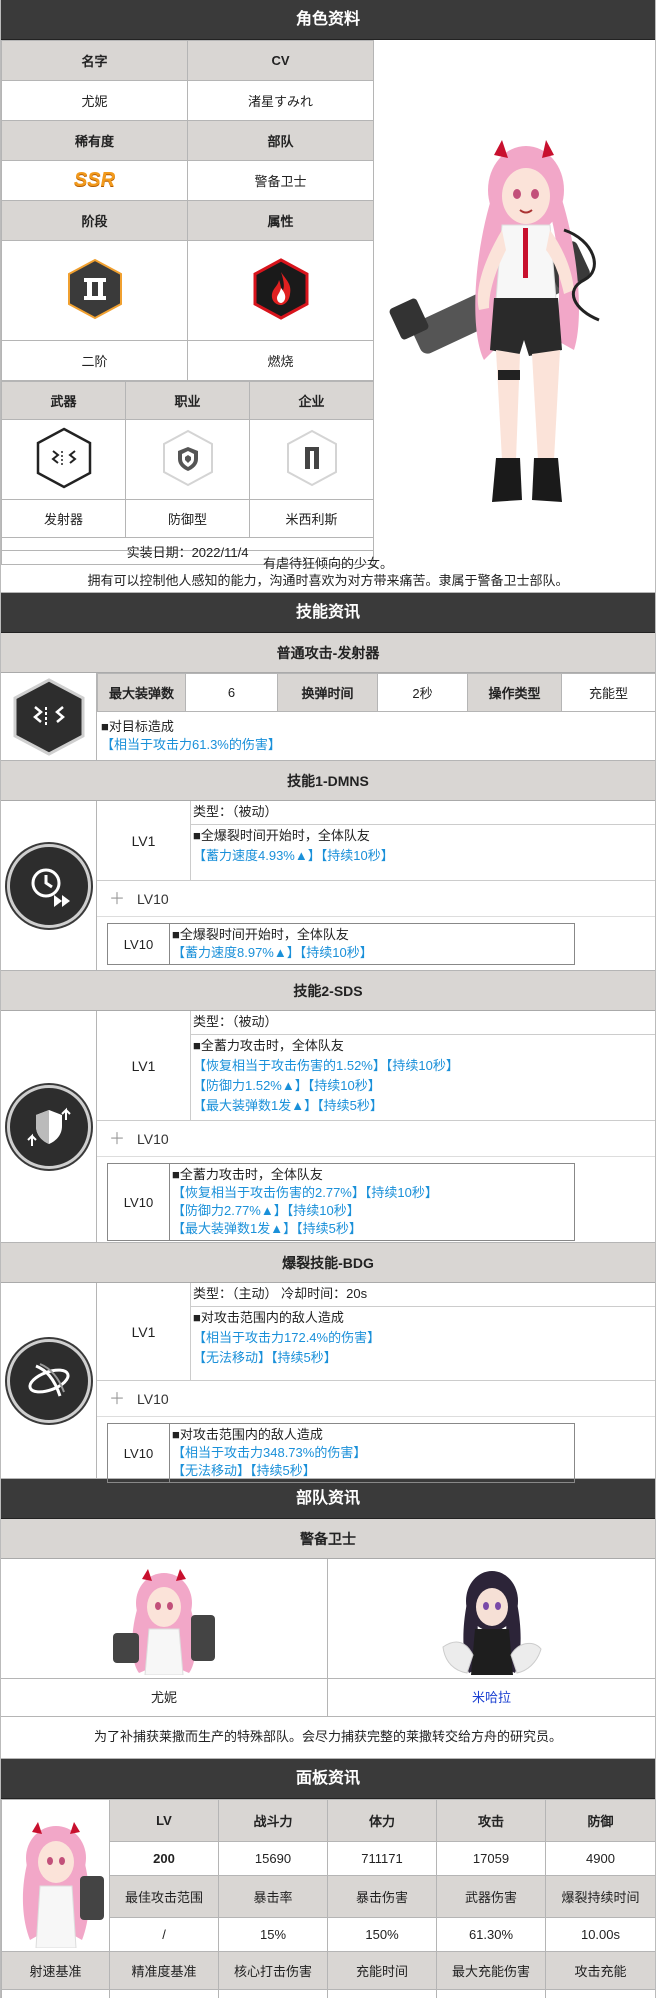 This screenshot has height=1998, width=656. What do you see at coordinates (328, 991) in the screenshot?
I see `skill2-title: 技能2-SDS` at bounding box center [328, 991].